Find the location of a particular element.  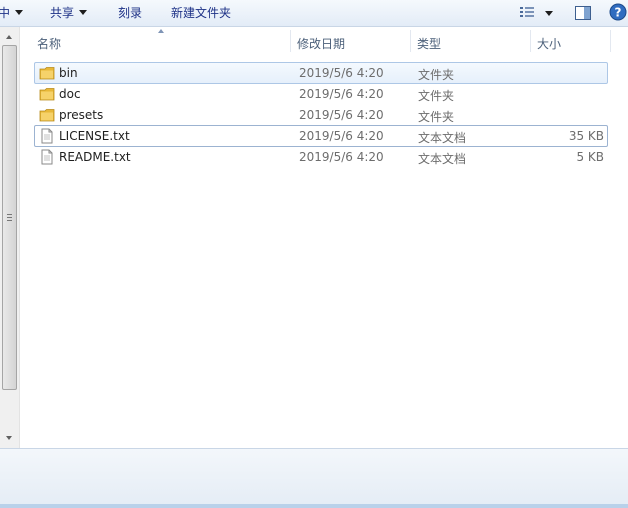

column-header-date: 修改日期 is located at coordinates (321, 43).